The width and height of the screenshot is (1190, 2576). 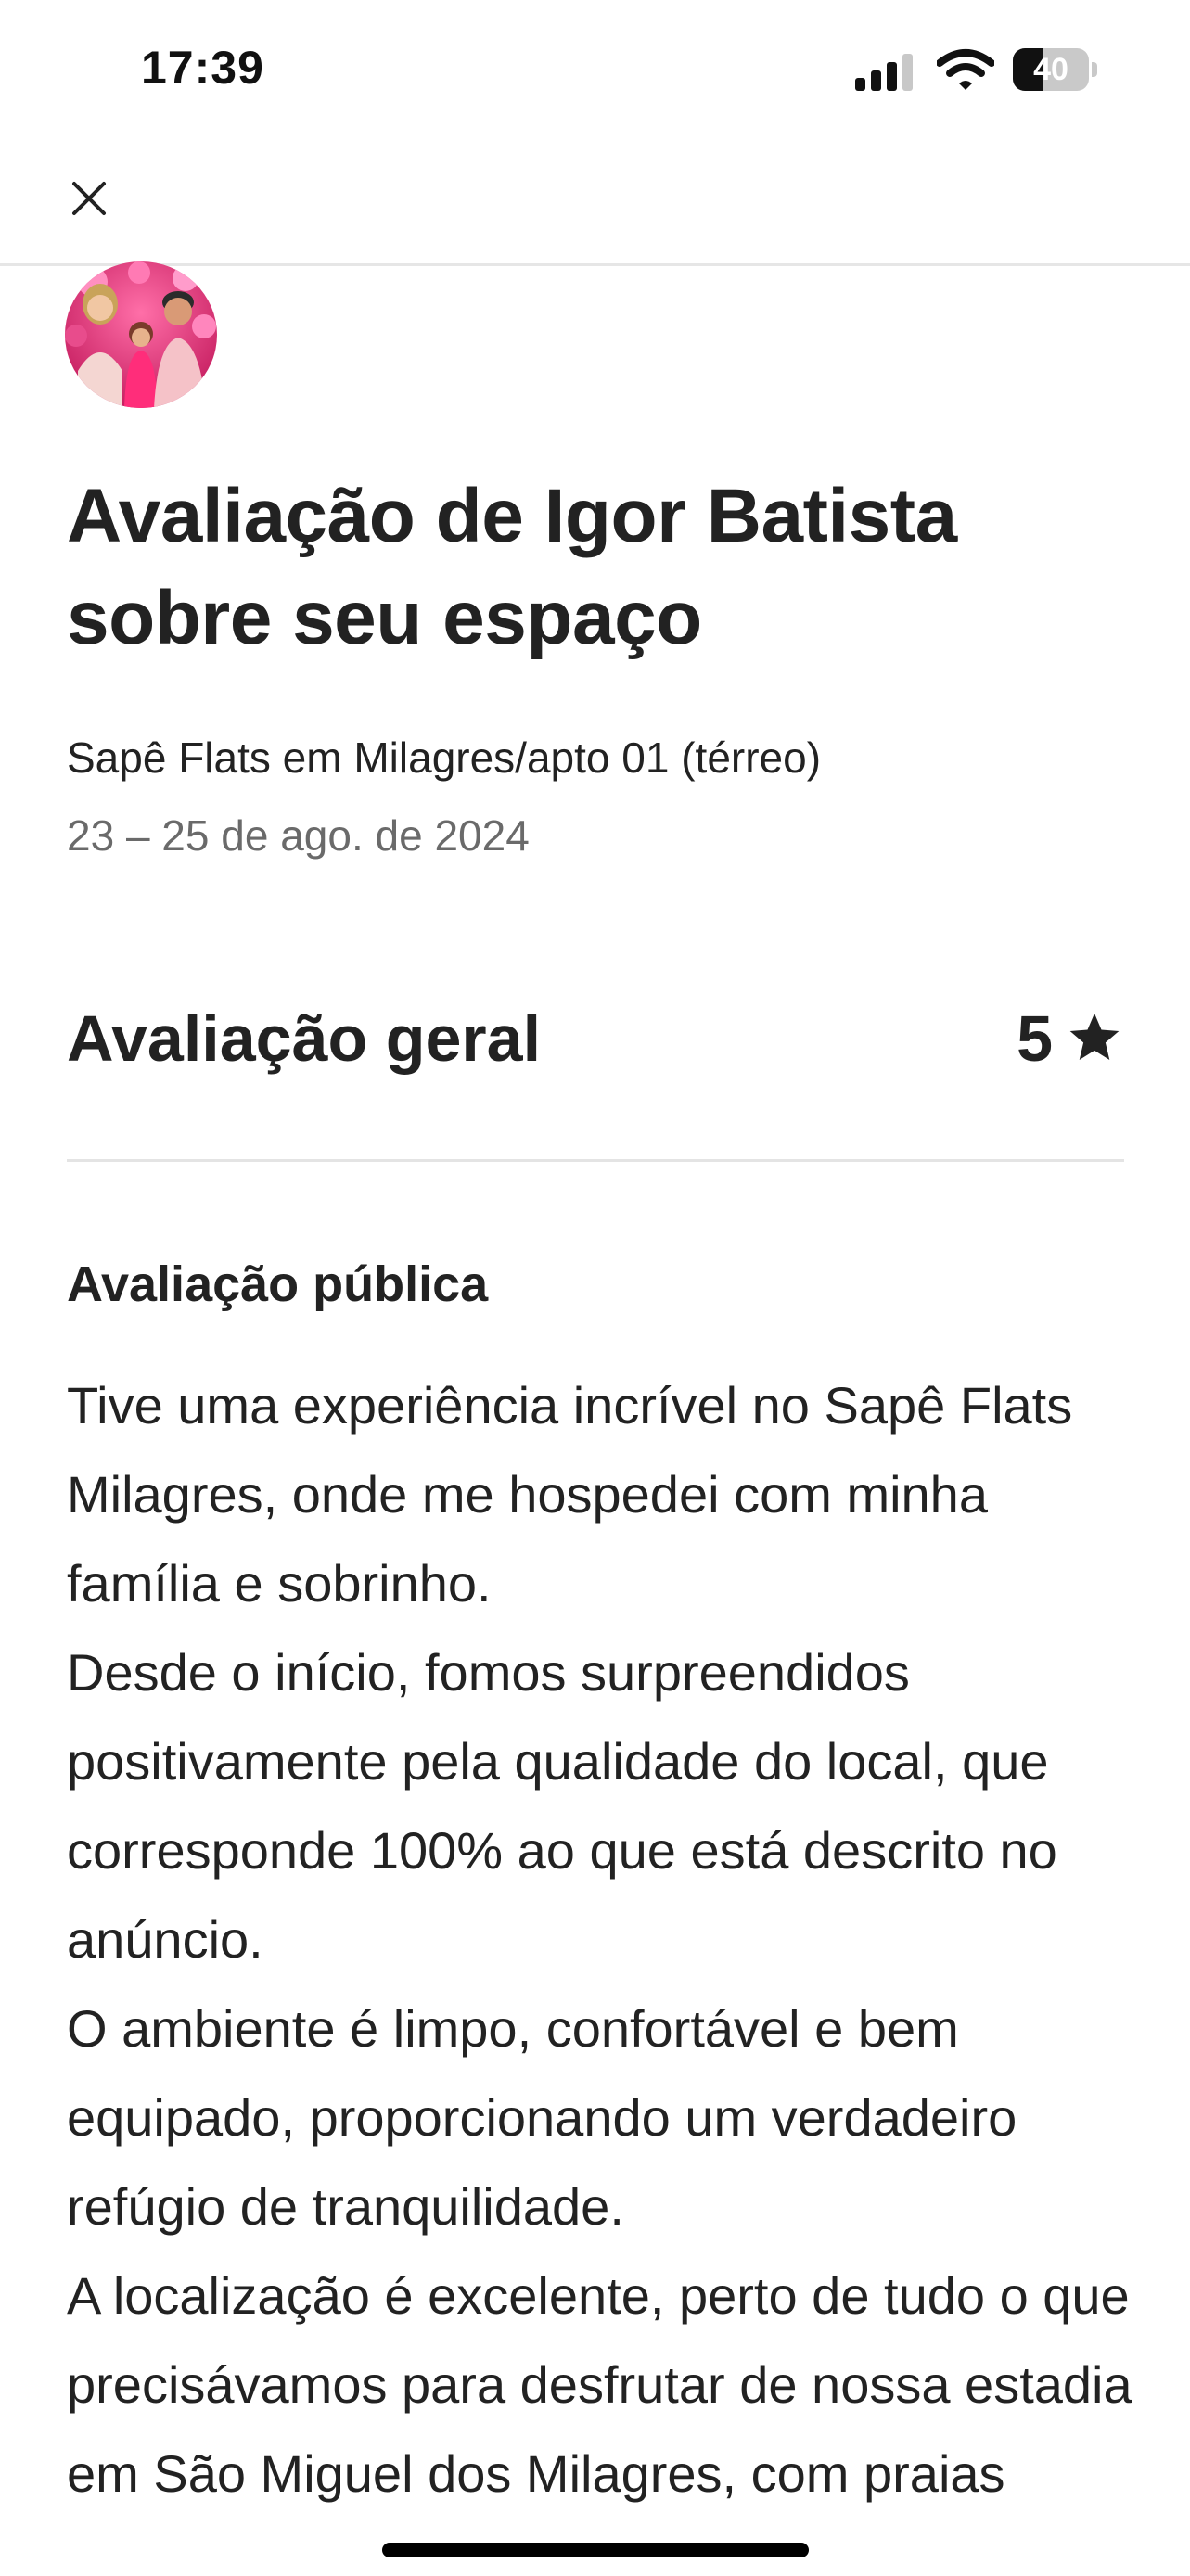 I want to click on reviewer-avatar, so click(x=141, y=334).